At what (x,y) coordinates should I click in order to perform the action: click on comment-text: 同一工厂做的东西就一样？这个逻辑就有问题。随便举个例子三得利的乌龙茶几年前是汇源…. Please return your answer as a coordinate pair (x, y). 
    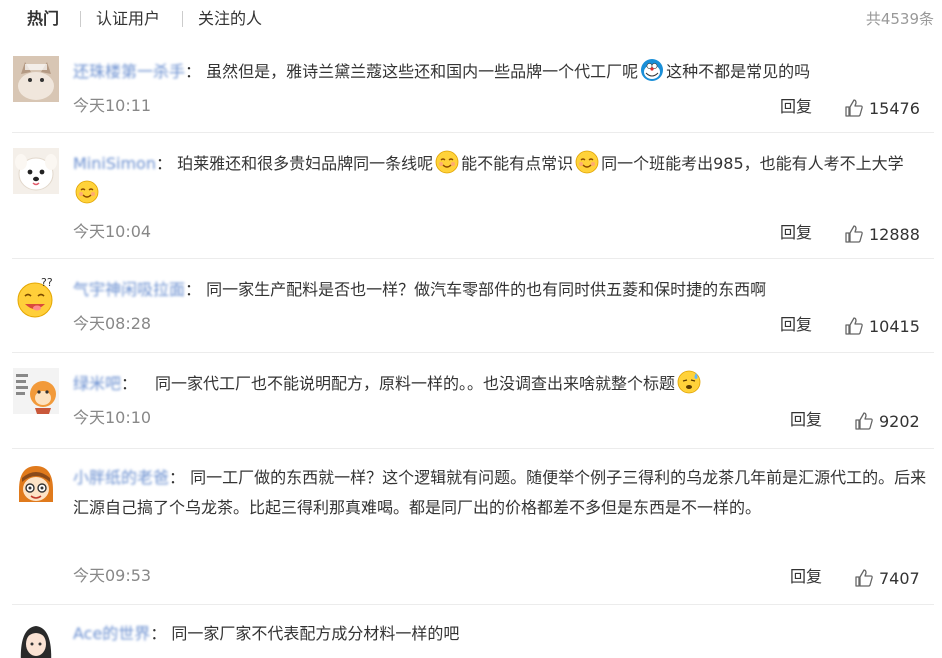
    Looking at the image, I should click on (500, 492).